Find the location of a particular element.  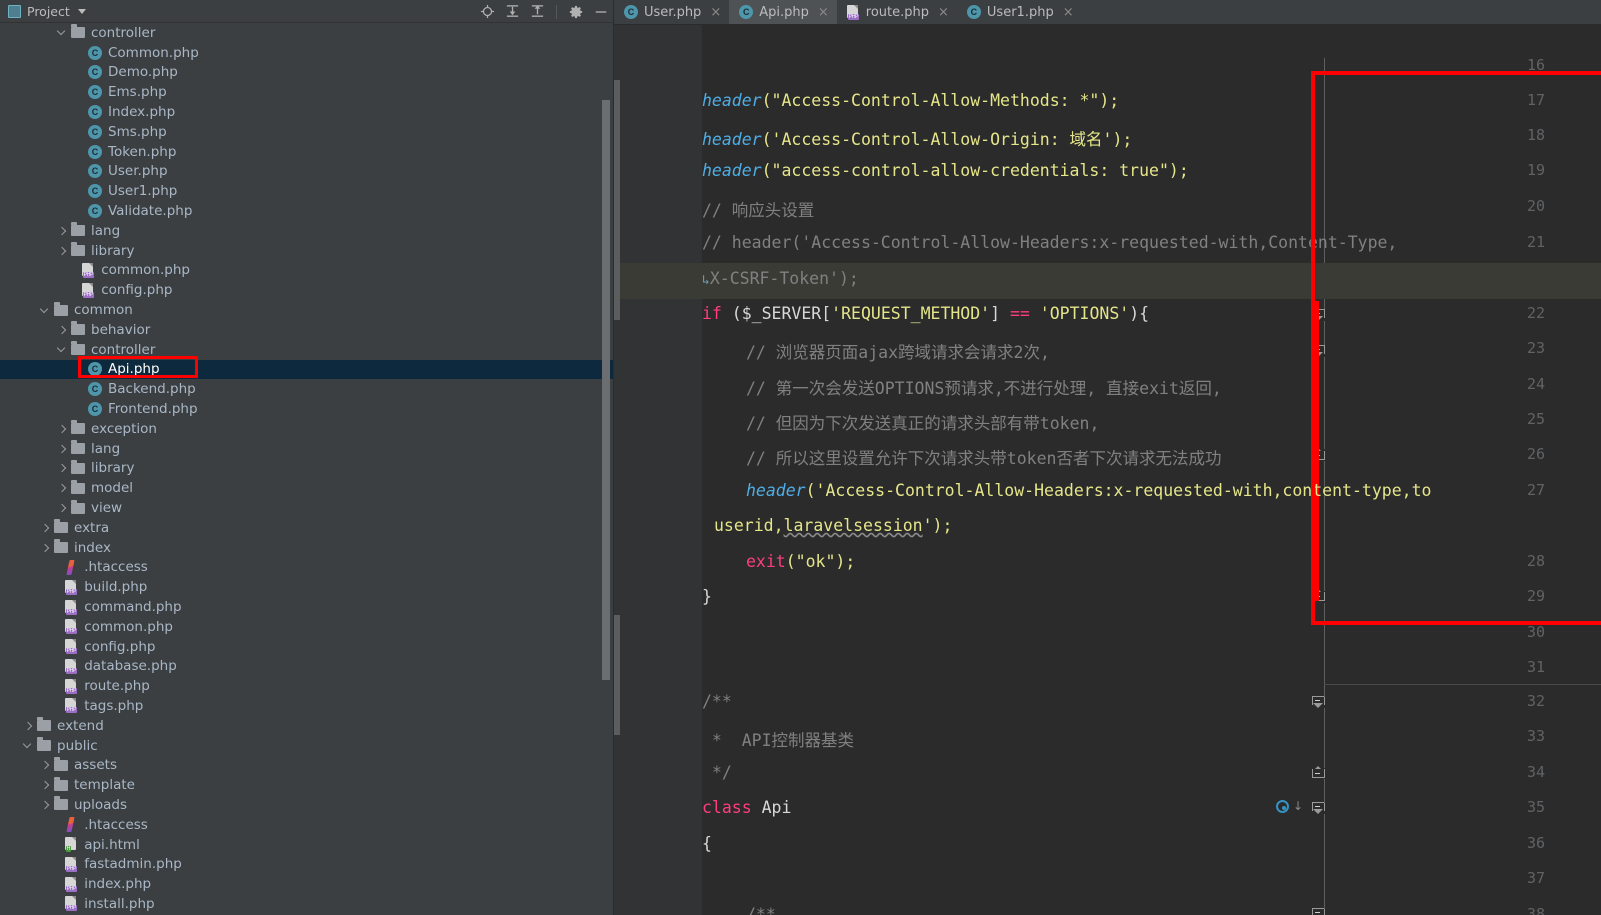

editor-tab-user-php: C User.php × is located at coordinates (671, 12).